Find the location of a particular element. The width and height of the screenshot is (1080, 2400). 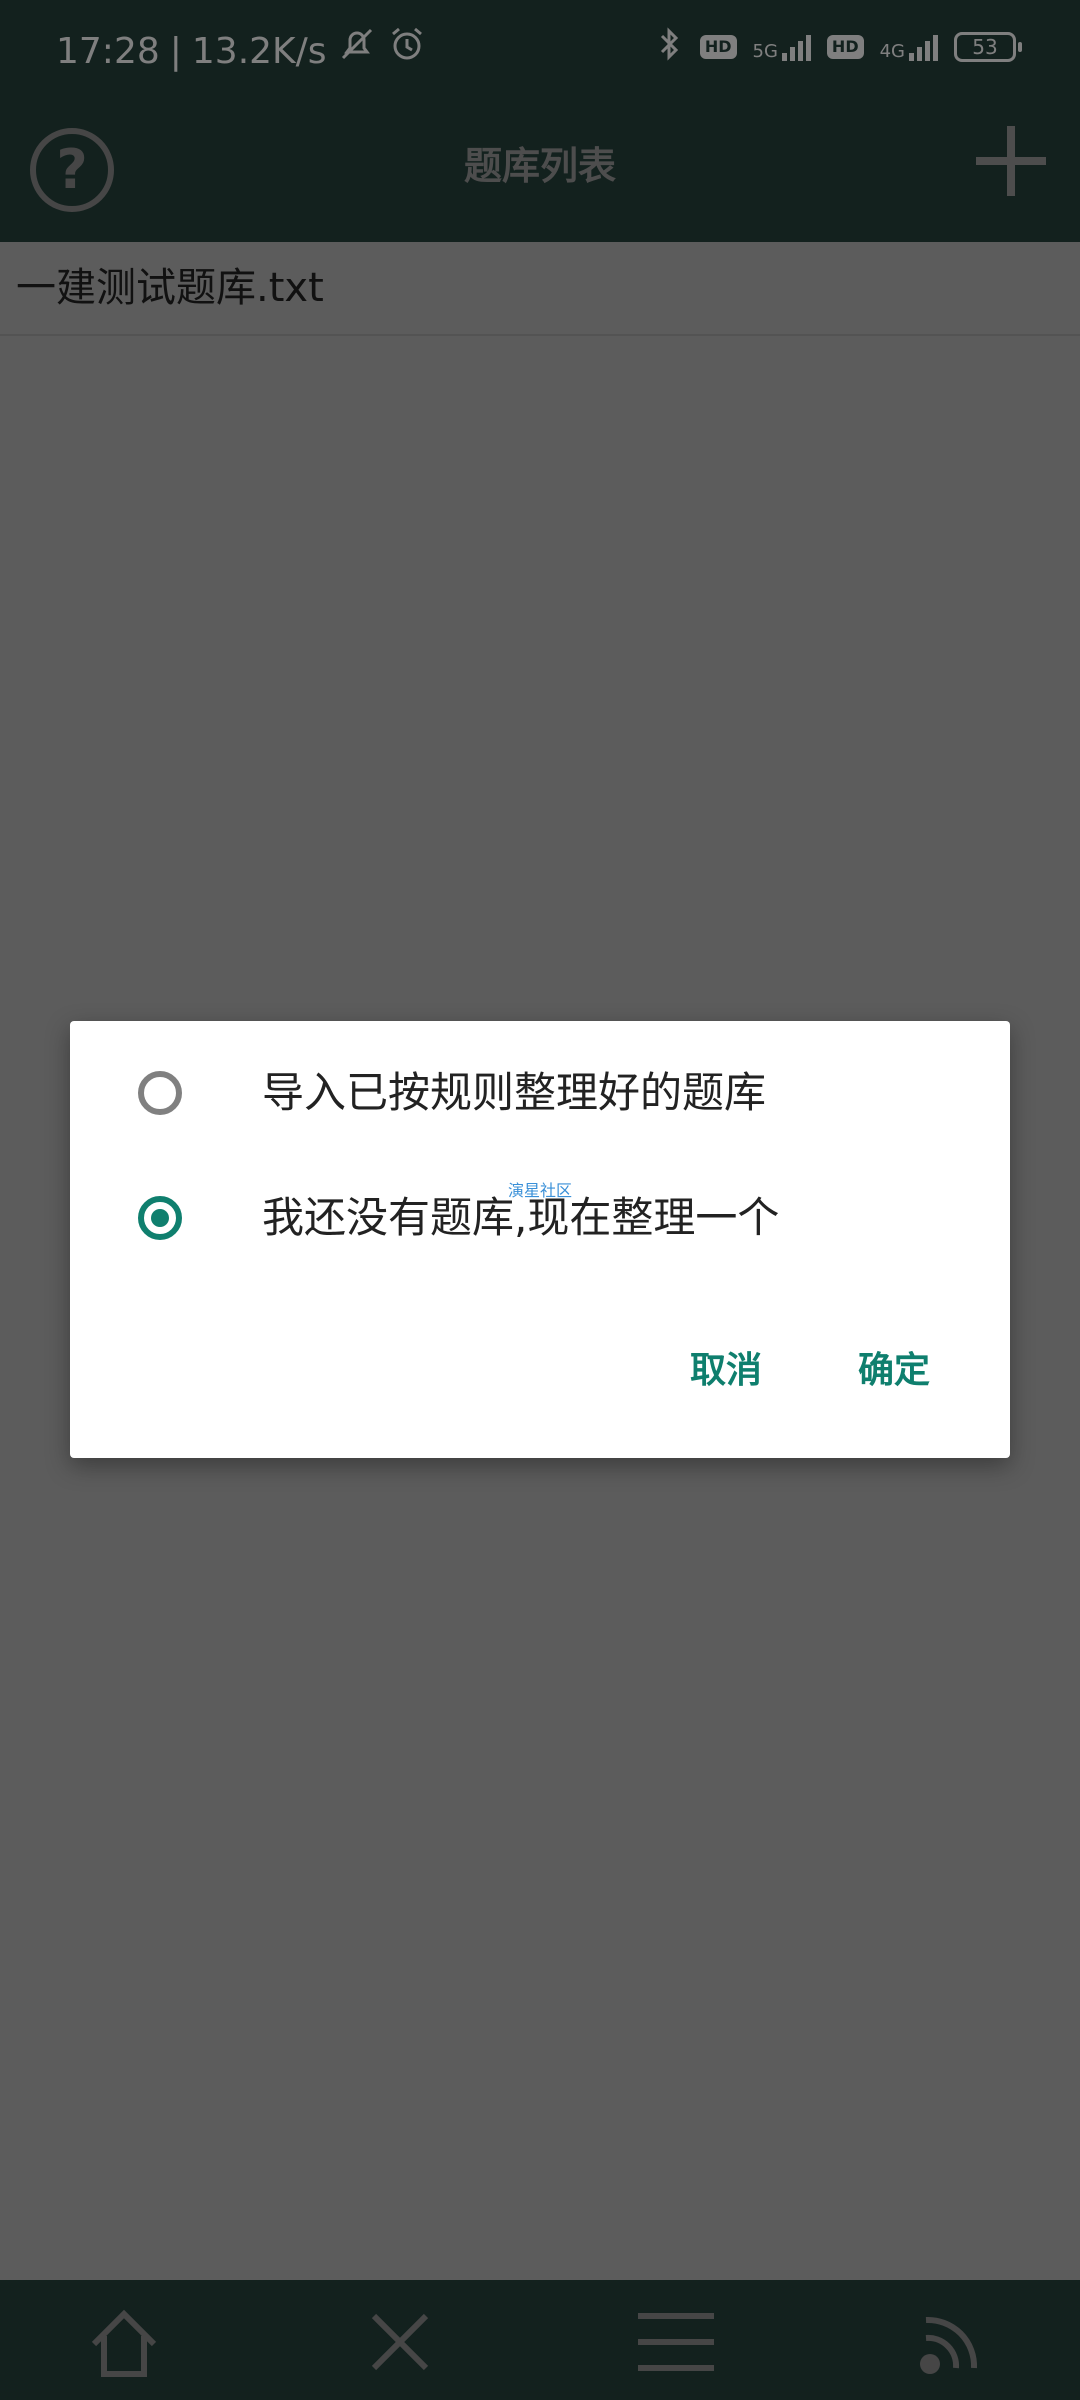

option-import-existing: 导入已按规则整理好的题库 is located at coordinates (540, 1098).